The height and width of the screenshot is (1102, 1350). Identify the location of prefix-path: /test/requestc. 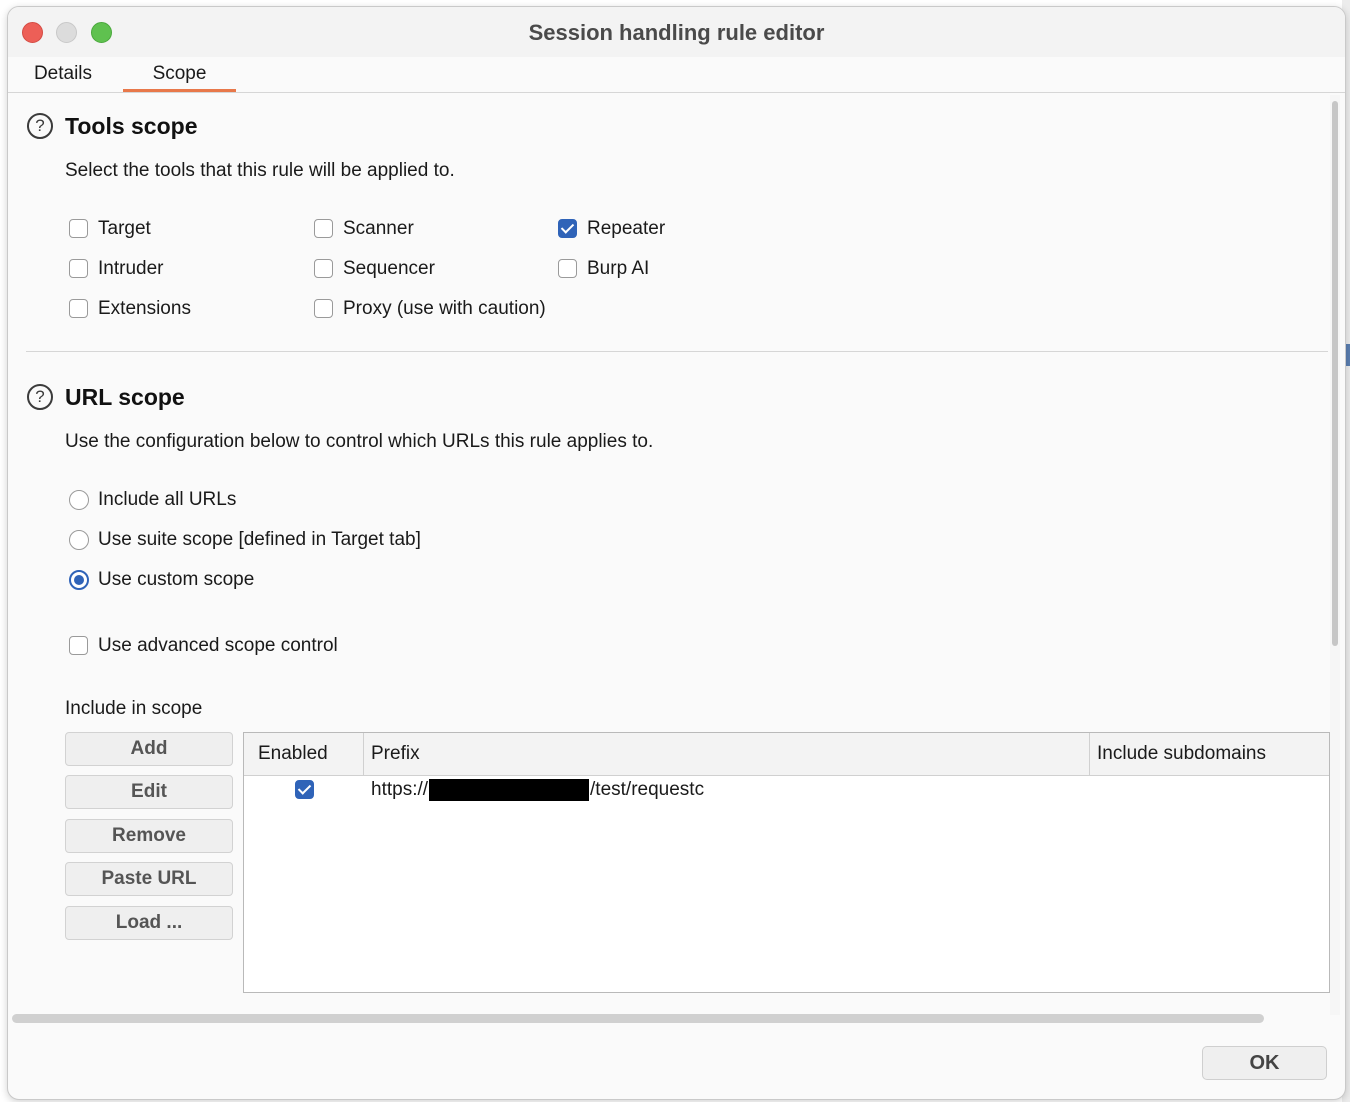
(647, 789).